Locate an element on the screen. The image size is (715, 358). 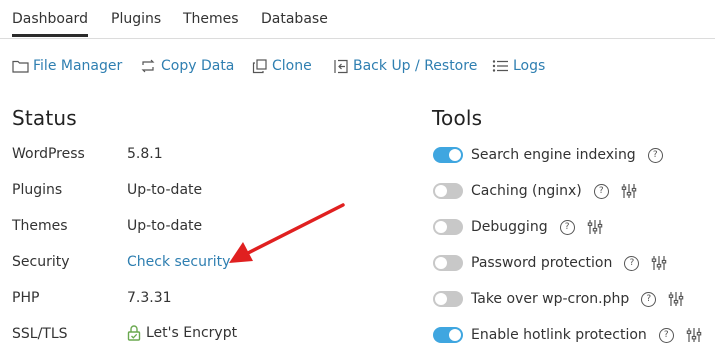
tool-row-caching: Caching (nginx) ? is located at coordinates (535, 191).